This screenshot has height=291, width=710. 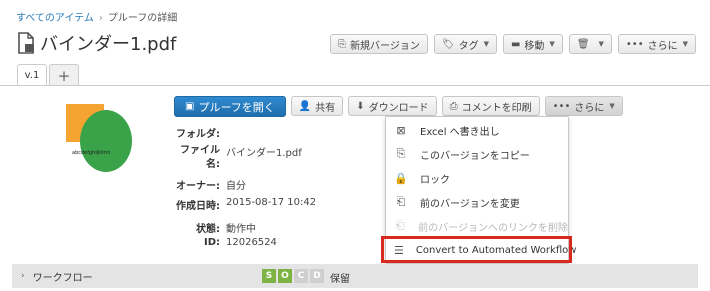 I want to click on excel-export-icon: ⊠, so click(x=401, y=130).